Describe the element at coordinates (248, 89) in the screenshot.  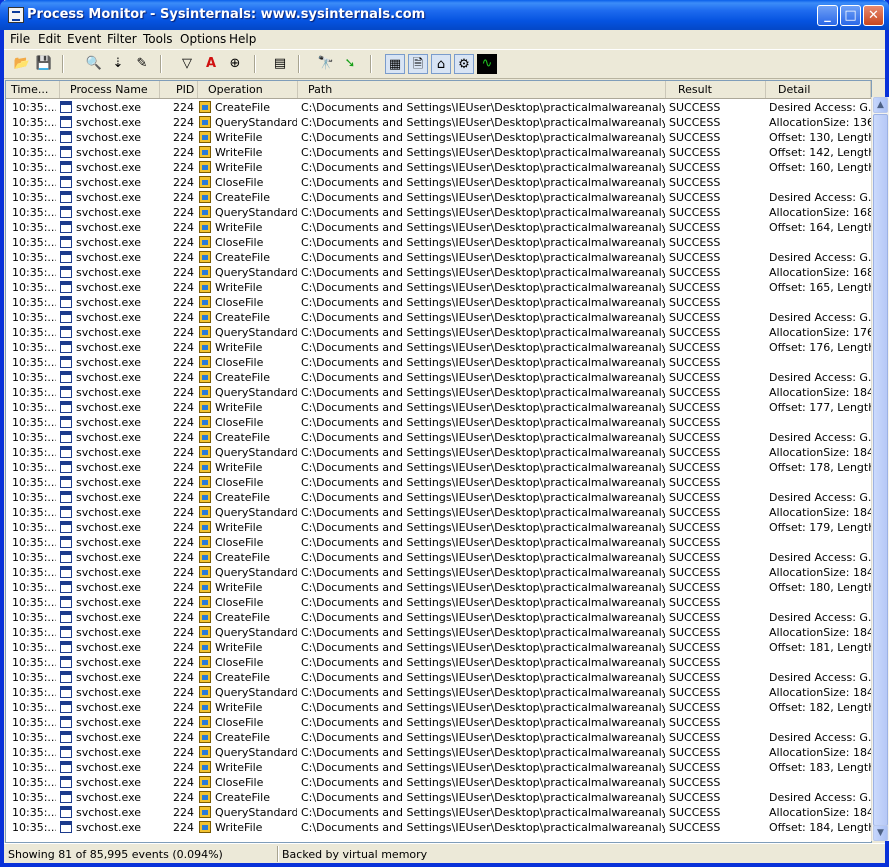
I see `column-header-operation: Operation` at that location.